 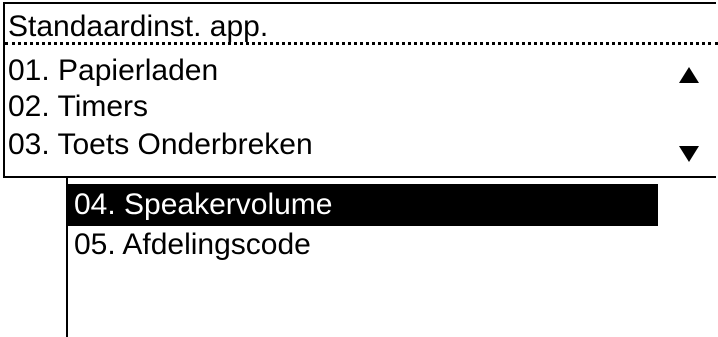 What do you see at coordinates (689, 154) in the screenshot?
I see `scroll-down-icon` at bounding box center [689, 154].